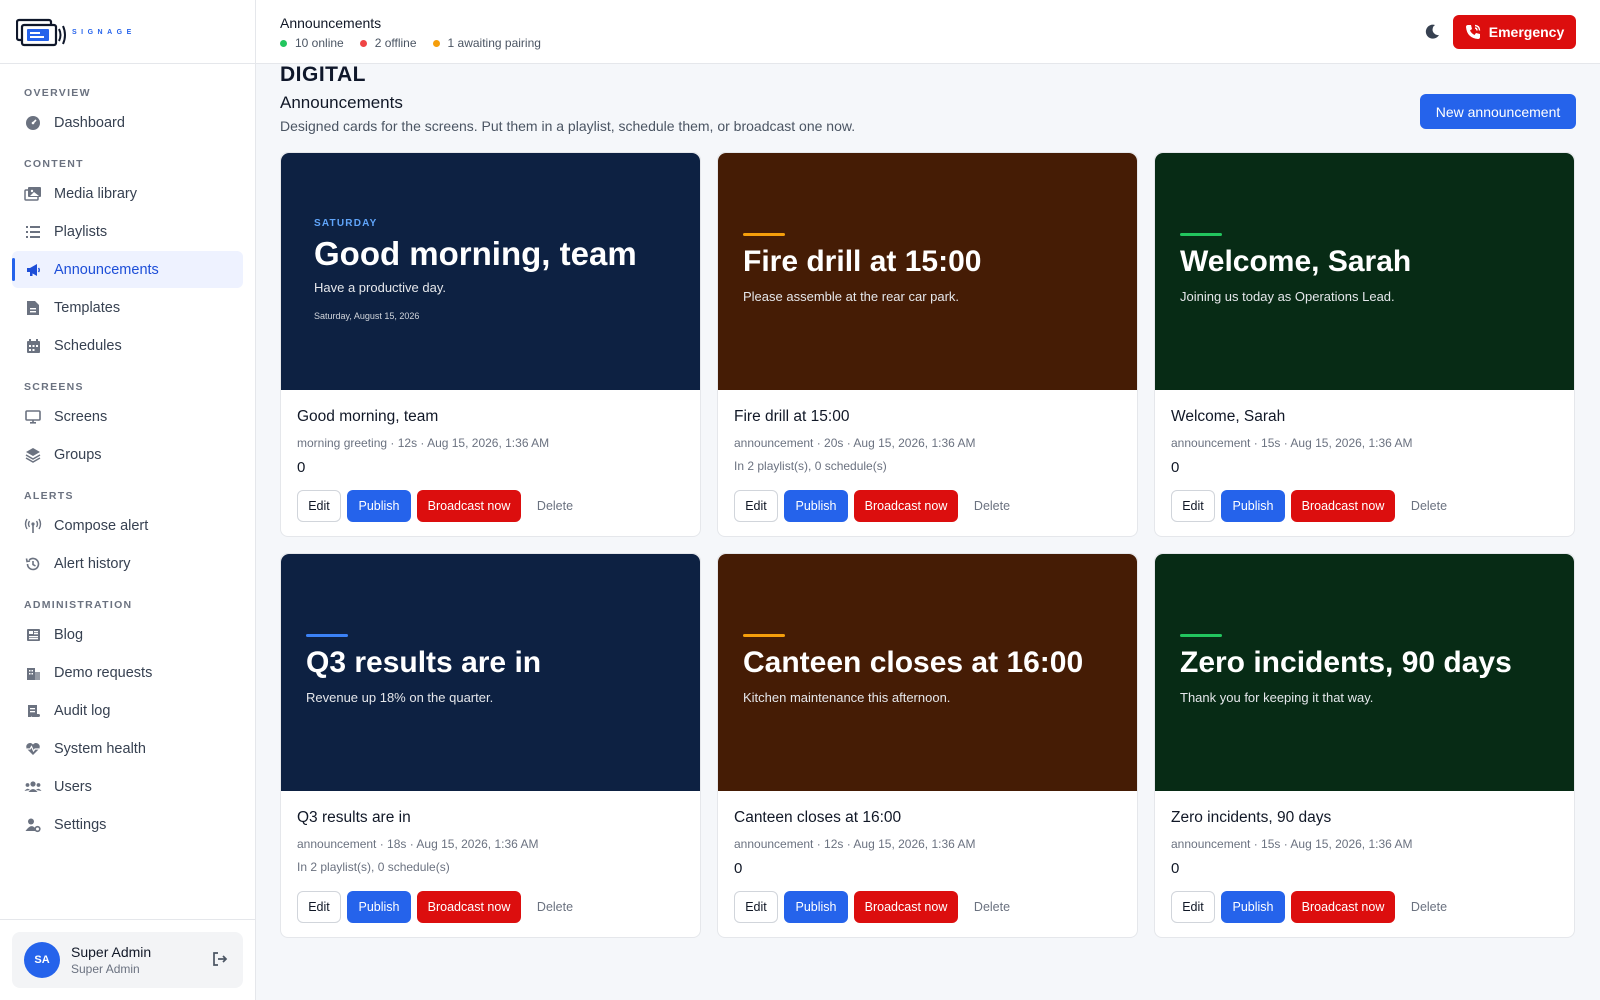  I want to click on sidebar-item-announcements: Announcements, so click(127, 269).